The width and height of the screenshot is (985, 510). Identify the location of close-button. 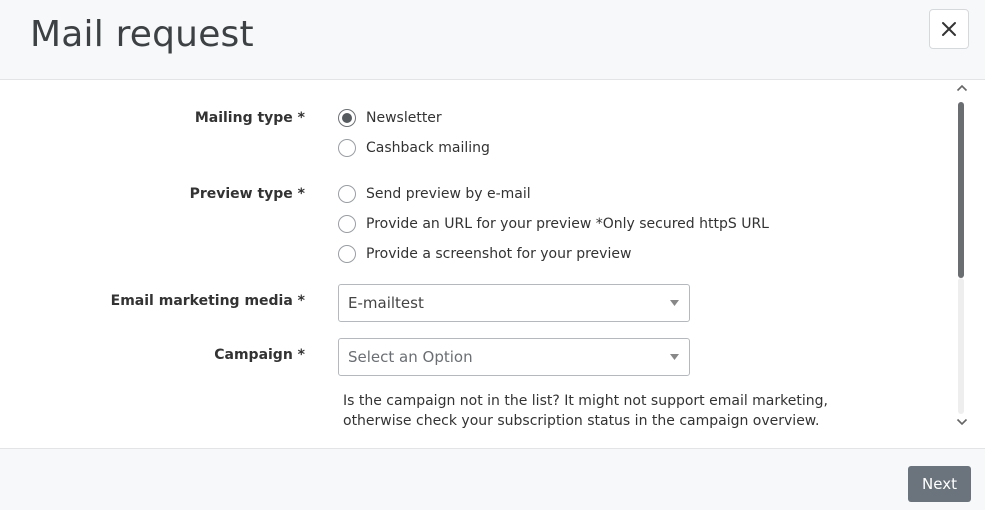
(949, 29).